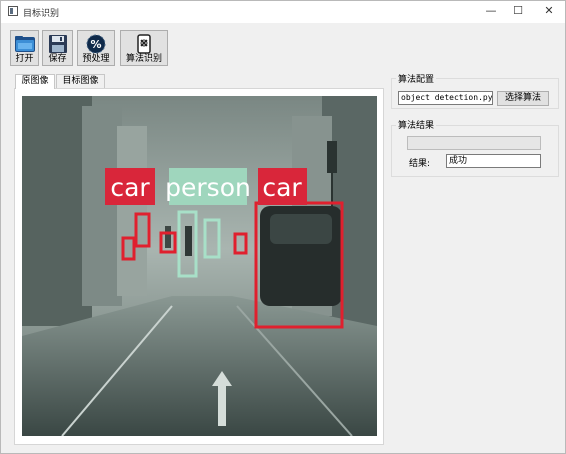 This screenshot has width=566, height=454. Describe the element at coordinates (143, 59) in the screenshot. I see `algorithm-recognize-button-label: 算法识别` at that location.